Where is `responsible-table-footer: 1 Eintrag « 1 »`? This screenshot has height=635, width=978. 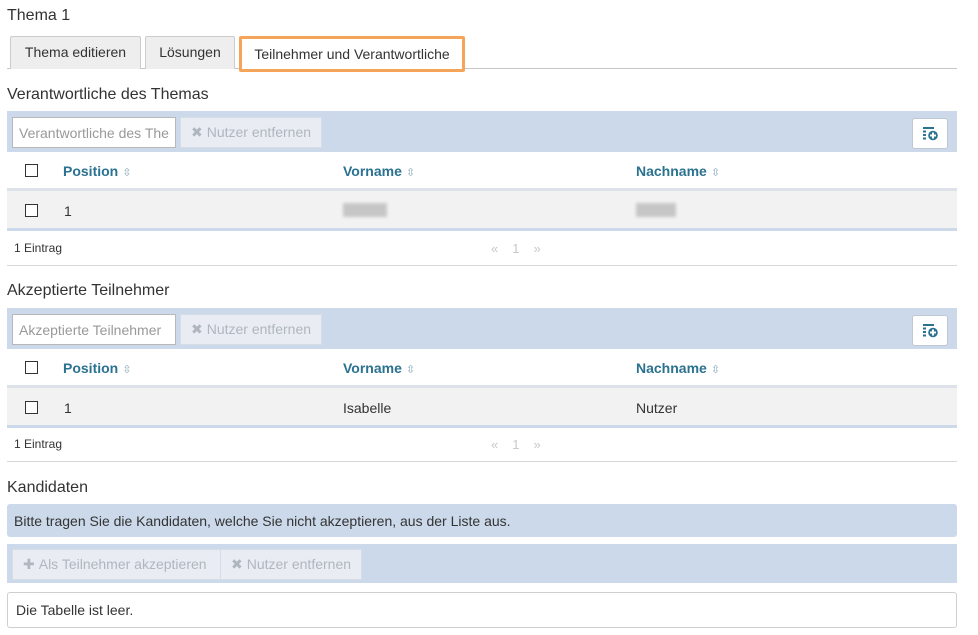 responsible-table-footer: 1 Eintrag « 1 » is located at coordinates (482, 249).